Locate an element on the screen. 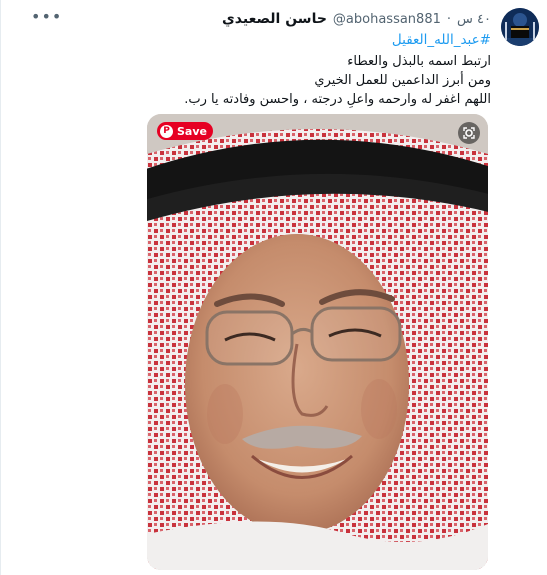  google-lens-icon is located at coordinates (469, 133).